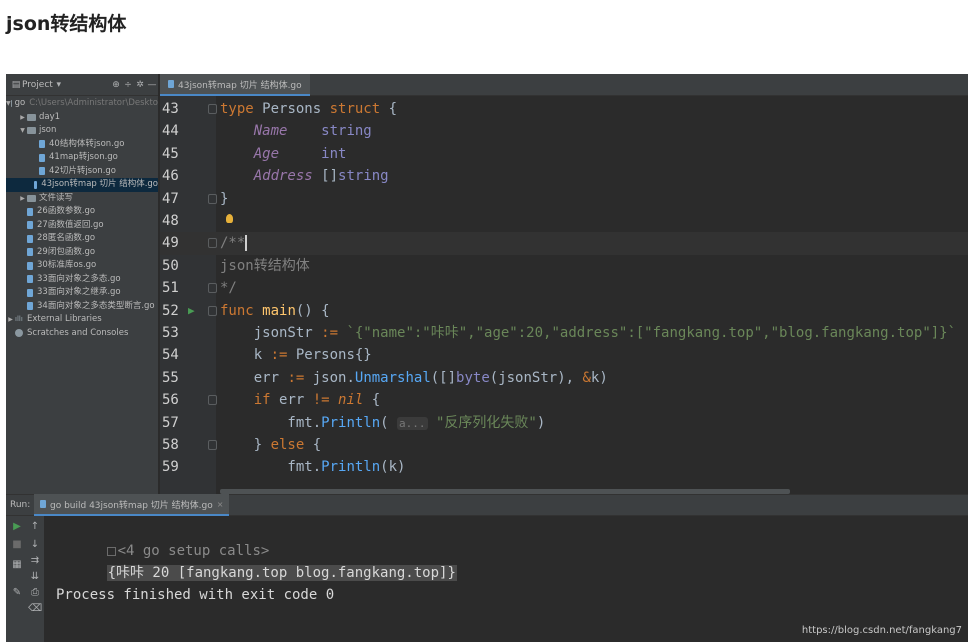 Image resolution: width=968 pixels, height=642 pixels. Describe the element at coordinates (564, 445) in the screenshot. I see `code-line: 58 } else {` at that location.